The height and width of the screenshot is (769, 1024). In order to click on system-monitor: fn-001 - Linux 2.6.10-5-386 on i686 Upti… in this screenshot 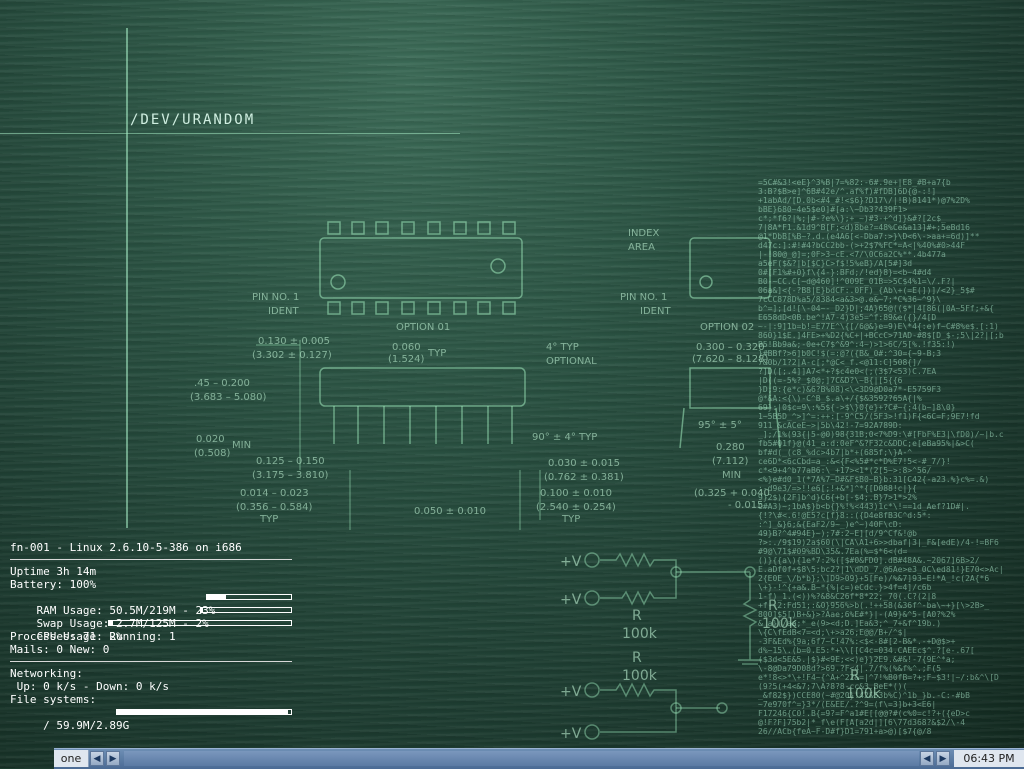, I will do `click(152, 636)`.